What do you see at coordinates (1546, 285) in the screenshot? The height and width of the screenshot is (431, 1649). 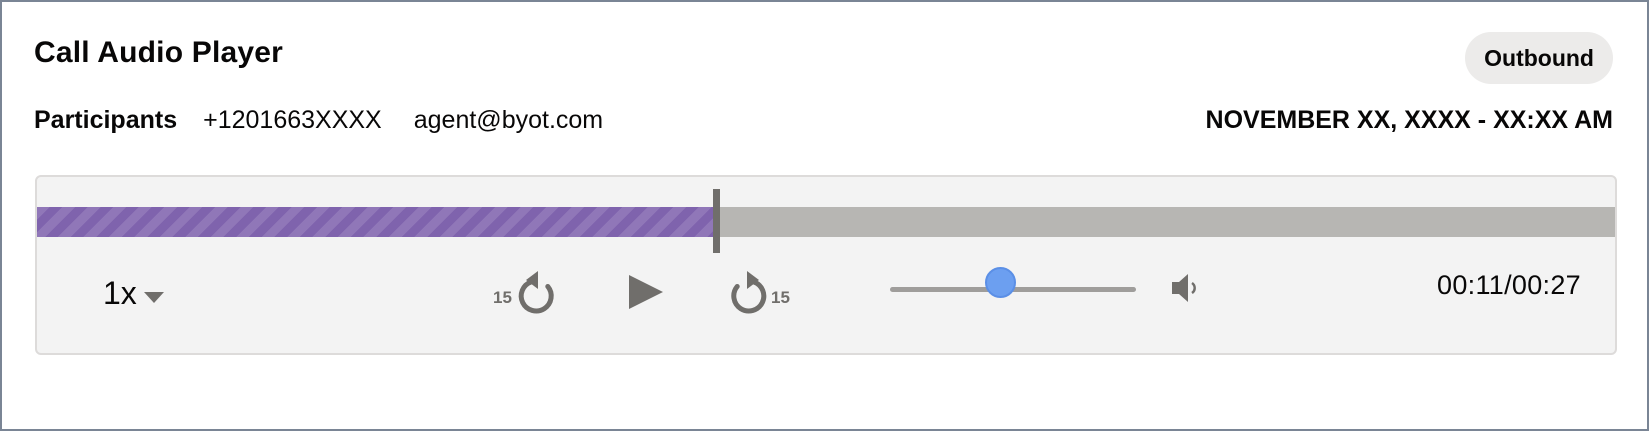 I see `total-time: 00:27` at bounding box center [1546, 285].